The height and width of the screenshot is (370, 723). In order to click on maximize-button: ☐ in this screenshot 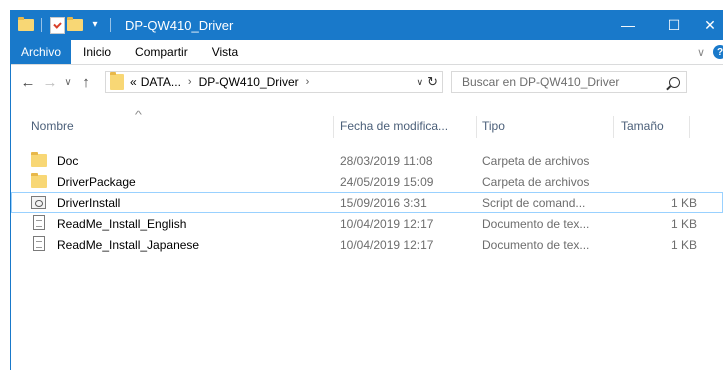, I will do `click(674, 25)`.